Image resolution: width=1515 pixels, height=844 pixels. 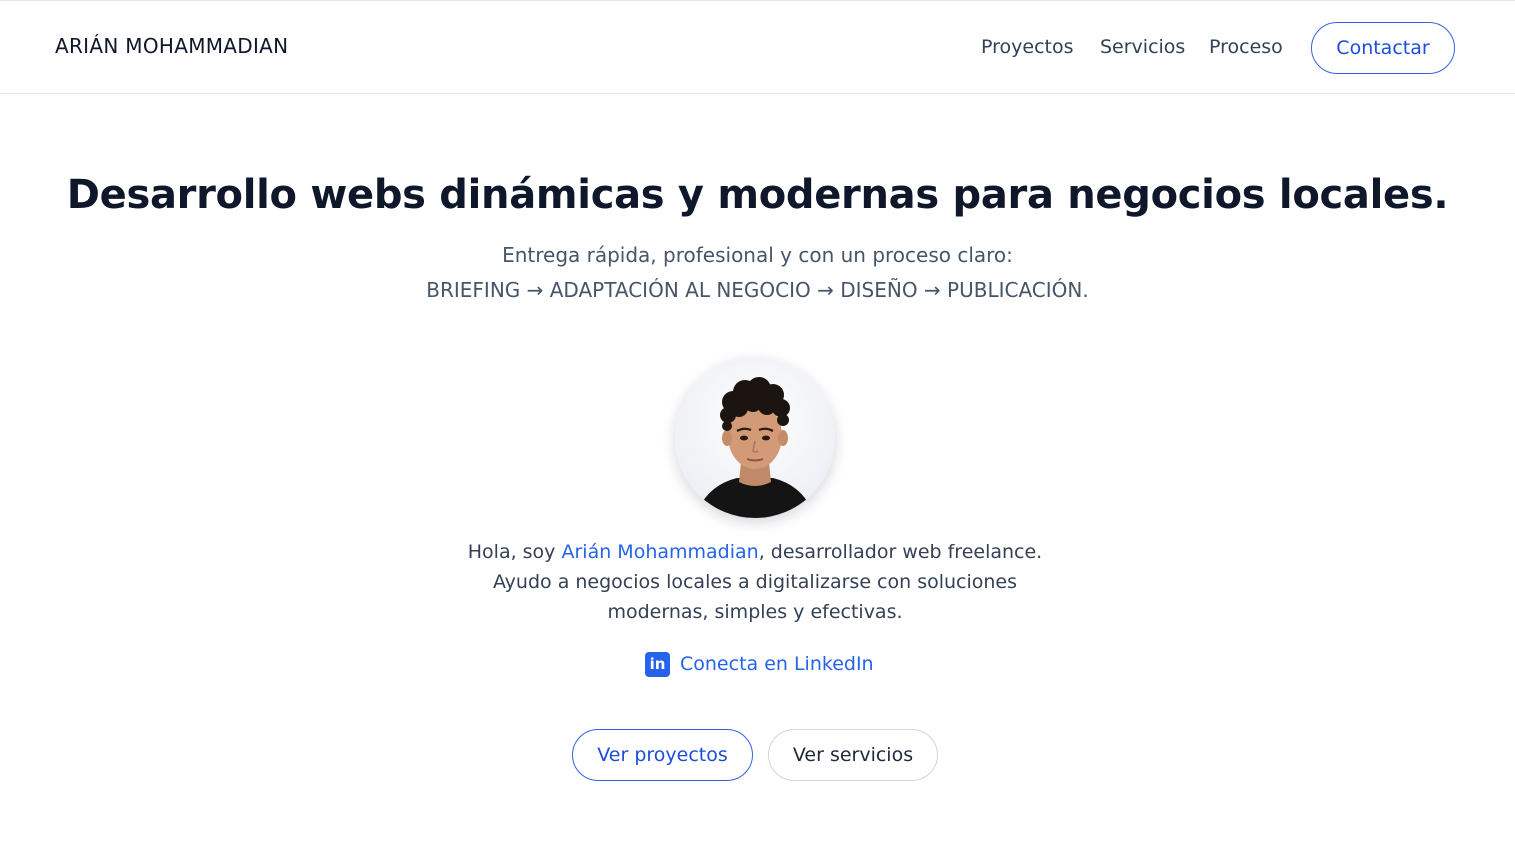 What do you see at coordinates (1246, 47) in the screenshot?
I see `nav-link-process: Proceso` at bounding box center [1246, 47].